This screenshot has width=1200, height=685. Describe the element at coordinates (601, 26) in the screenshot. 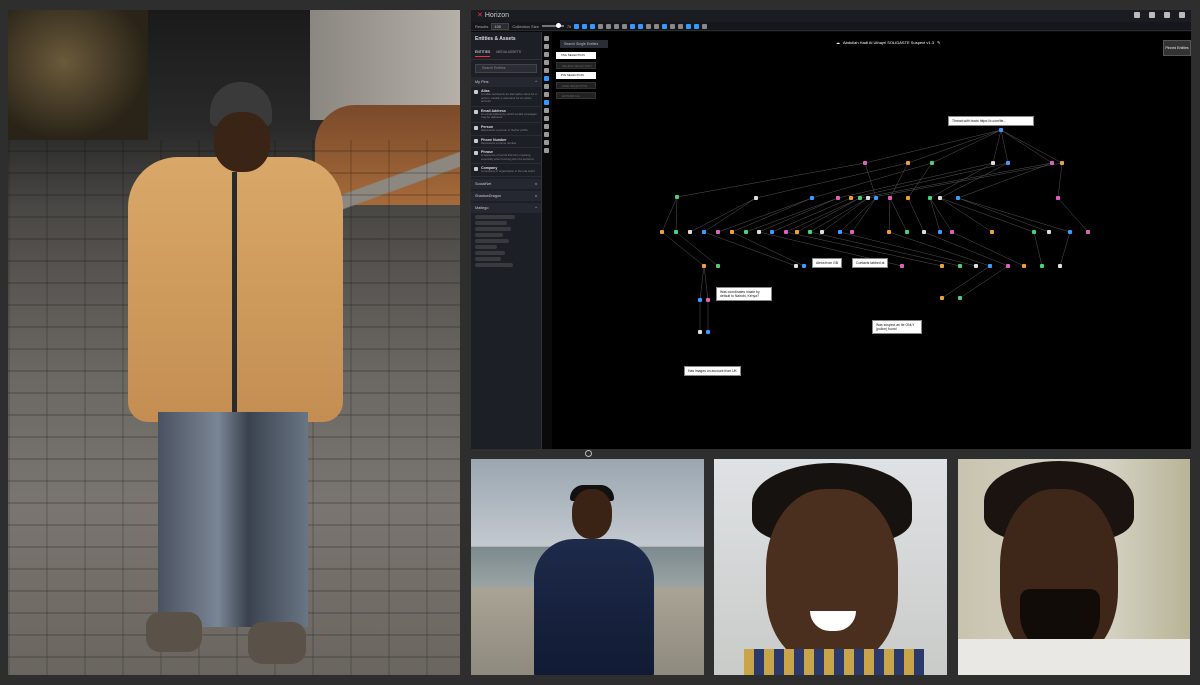

I see `toolbar-btn-zoom` at that location.